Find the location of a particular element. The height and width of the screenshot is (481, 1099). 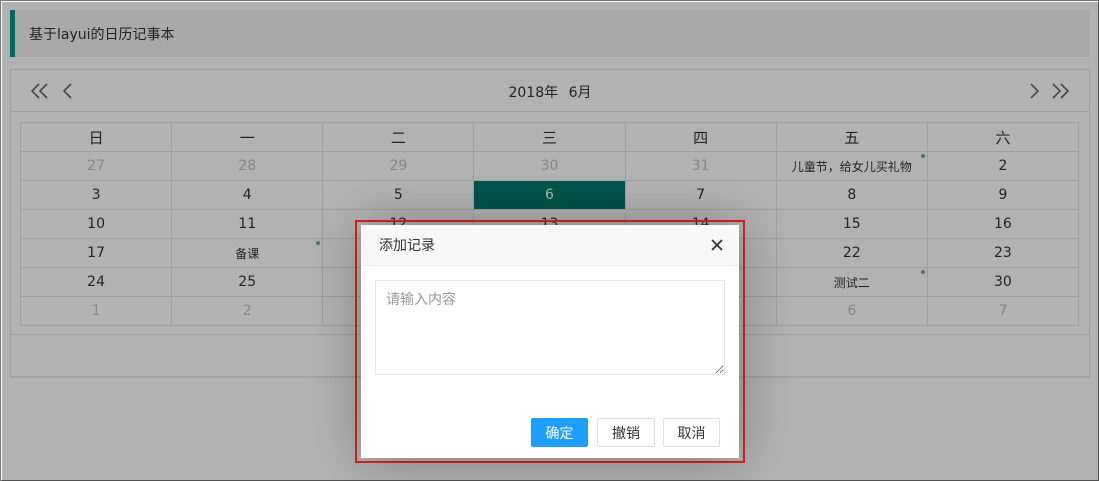

dialog-title-bar: 添加记录 is located at coordinates (550, 245).